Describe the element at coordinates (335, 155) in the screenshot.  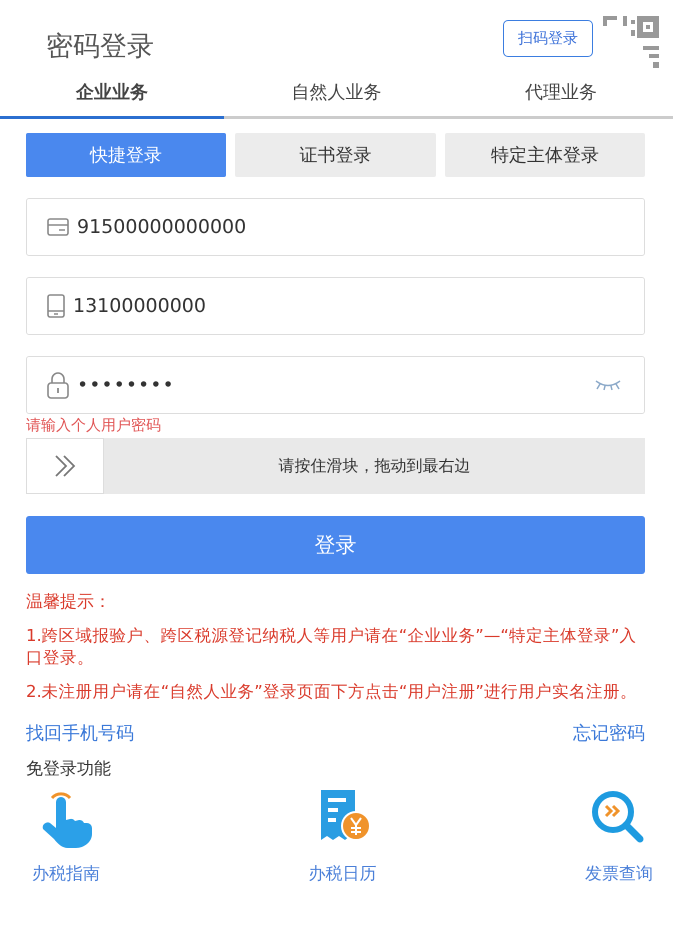
I see `login-type-tab: 证书登录` at that location.